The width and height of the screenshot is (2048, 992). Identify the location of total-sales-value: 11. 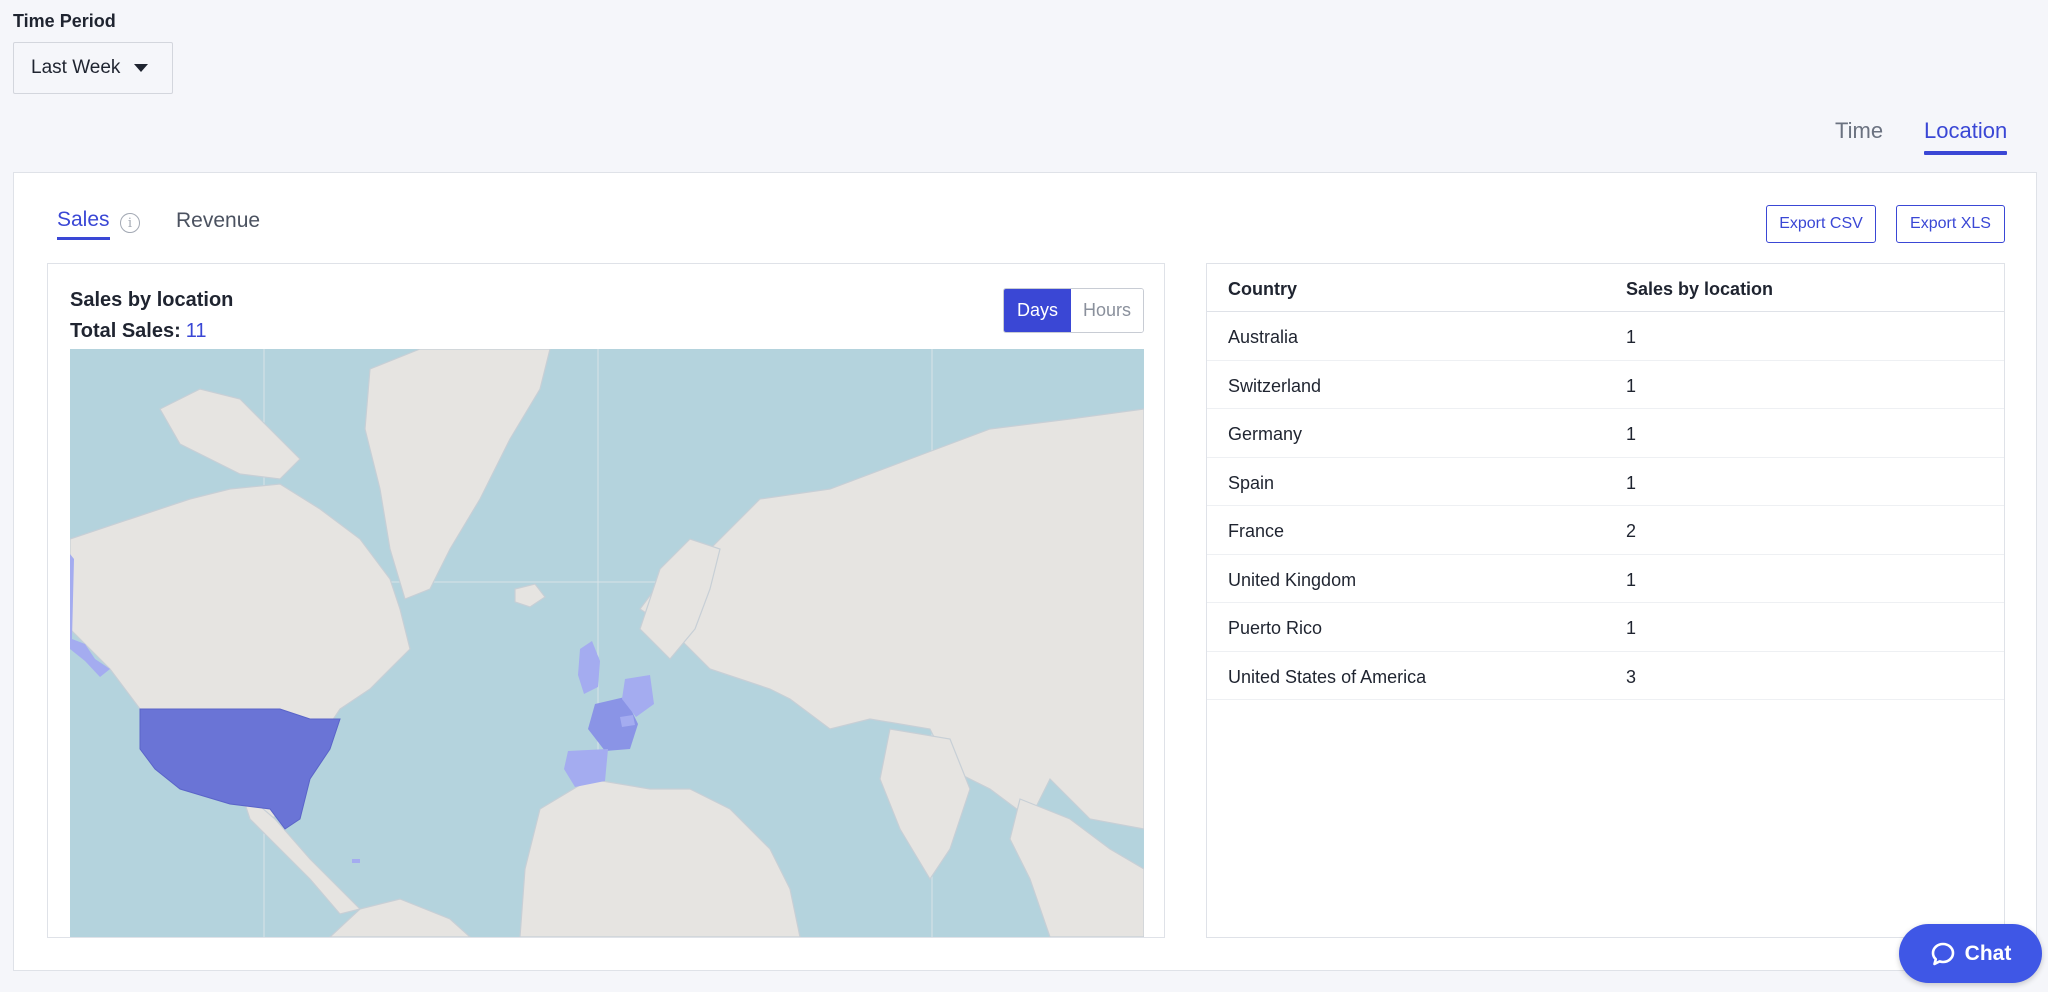
(196, 331).